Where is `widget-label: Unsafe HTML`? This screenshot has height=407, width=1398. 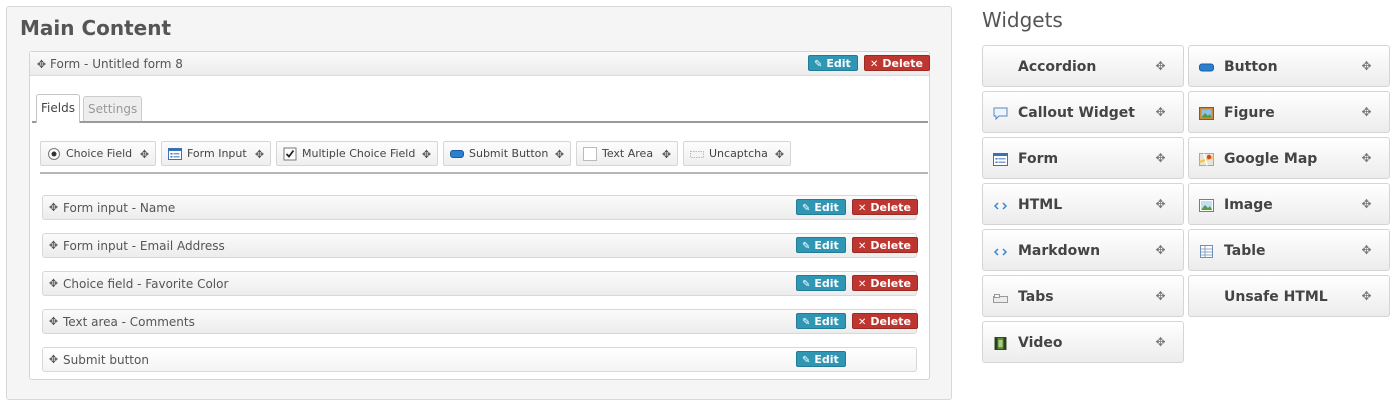
widget-label: Unsafe HTML is located at coordinates (1276, 297).